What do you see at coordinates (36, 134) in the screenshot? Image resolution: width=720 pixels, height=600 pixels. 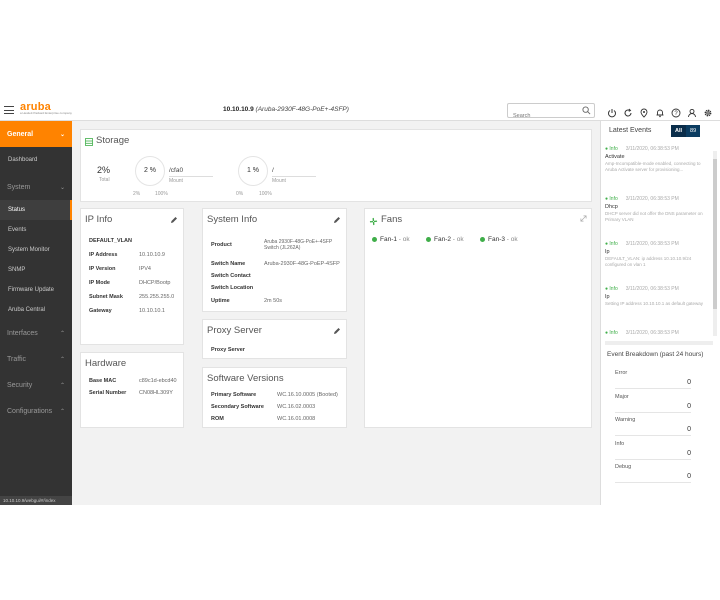 I see `sidebar-section-general: General ⌄` at bounding box center [36, 134].